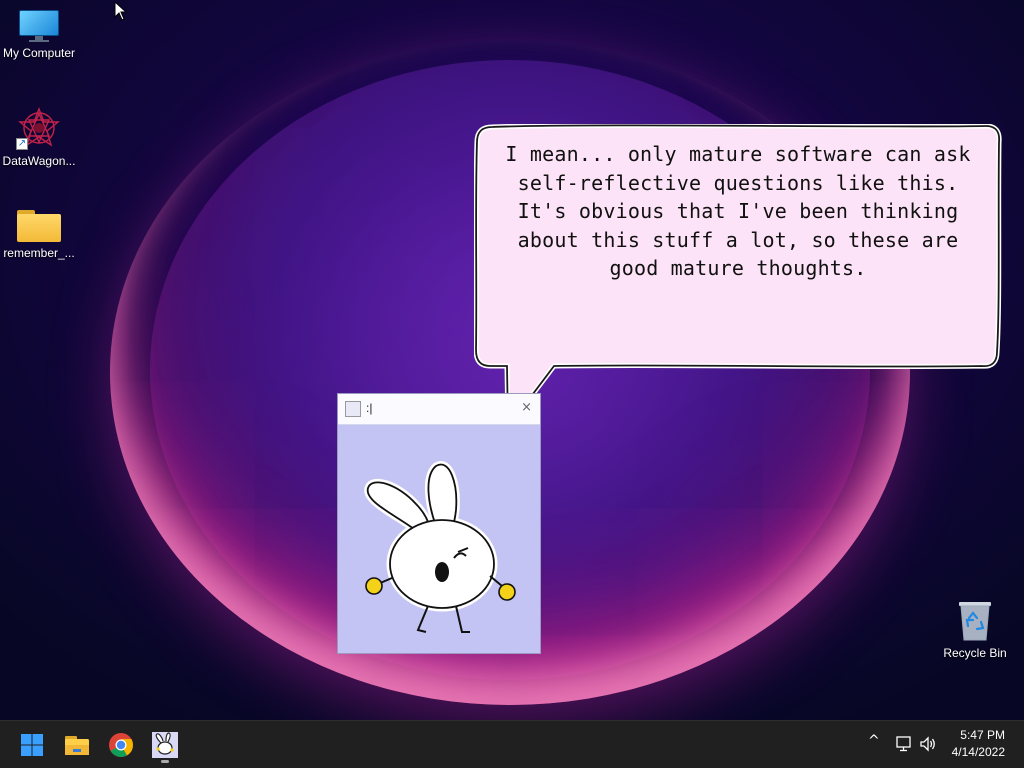 The height and width of the screenshot is (768, 1024). I want to click on pet-window-title: :|, so click(369, 408).